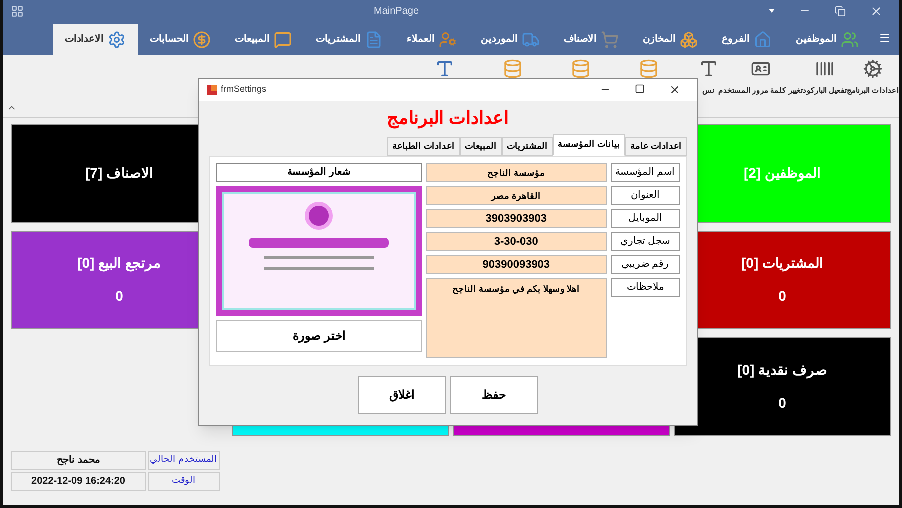 The height and width of the screenshot is (508, 902). What do you see at coordinates (17, 11) in the screenshot?
I see `app-icon` at bounding box center [17, 11].